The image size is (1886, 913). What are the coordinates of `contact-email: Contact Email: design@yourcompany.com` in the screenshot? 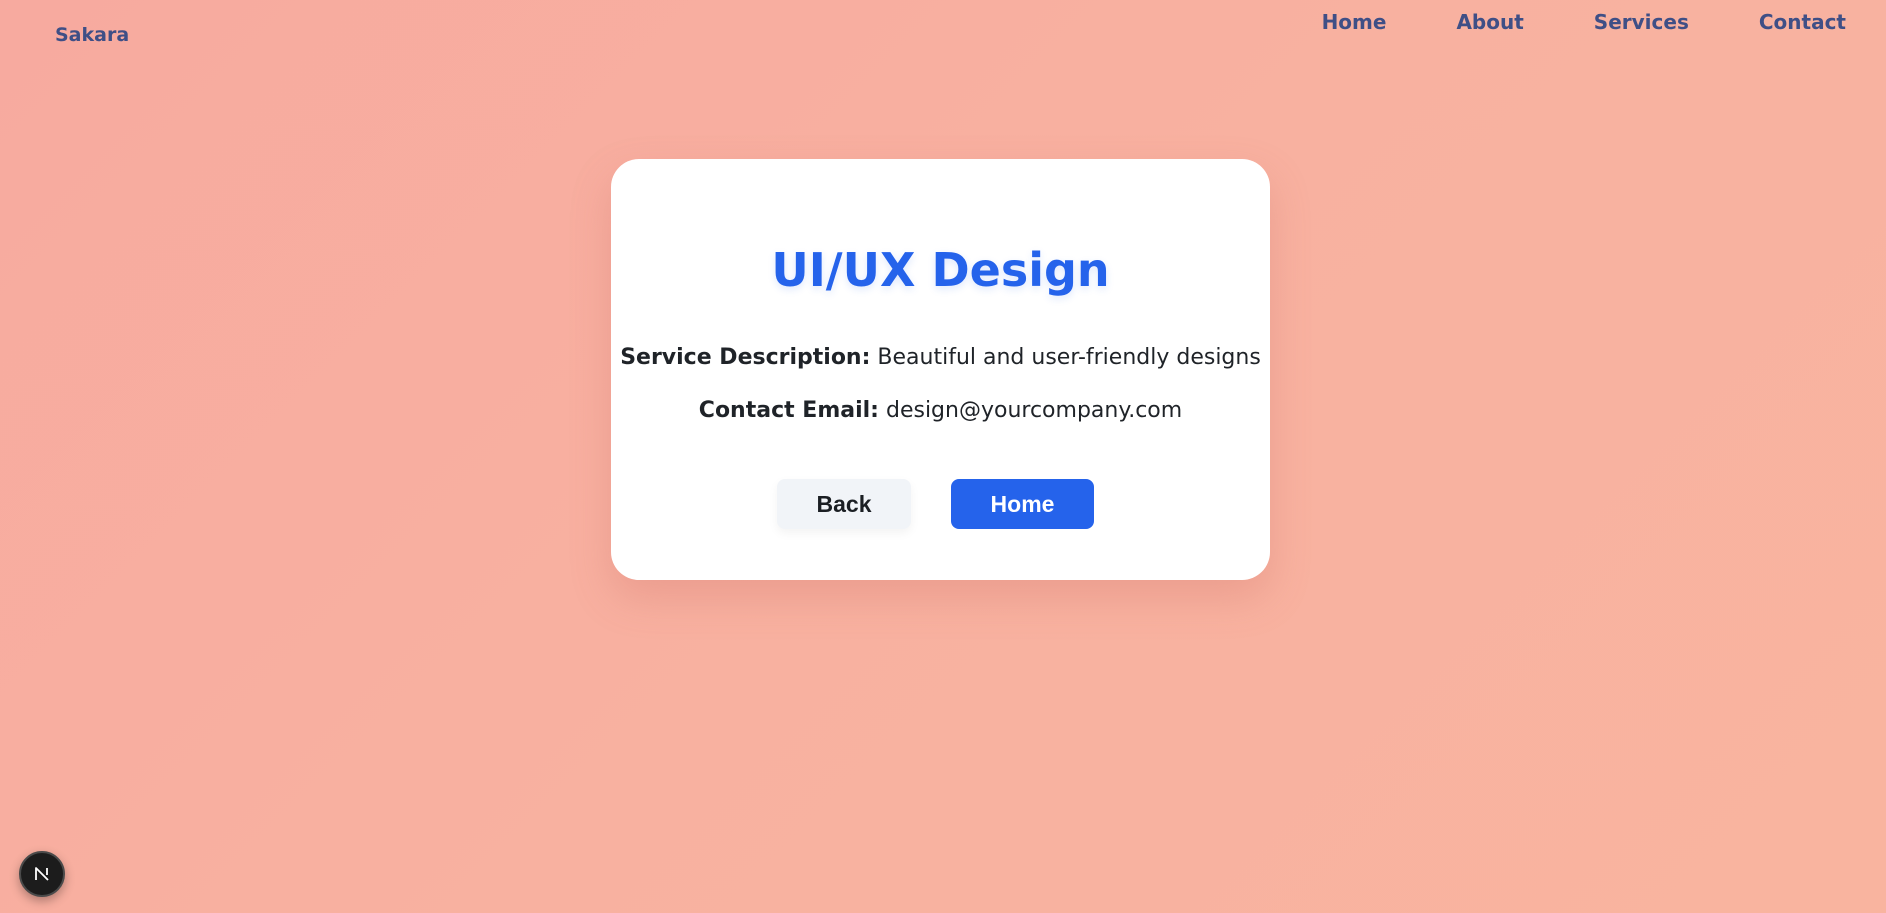 It's located at (940, 410).